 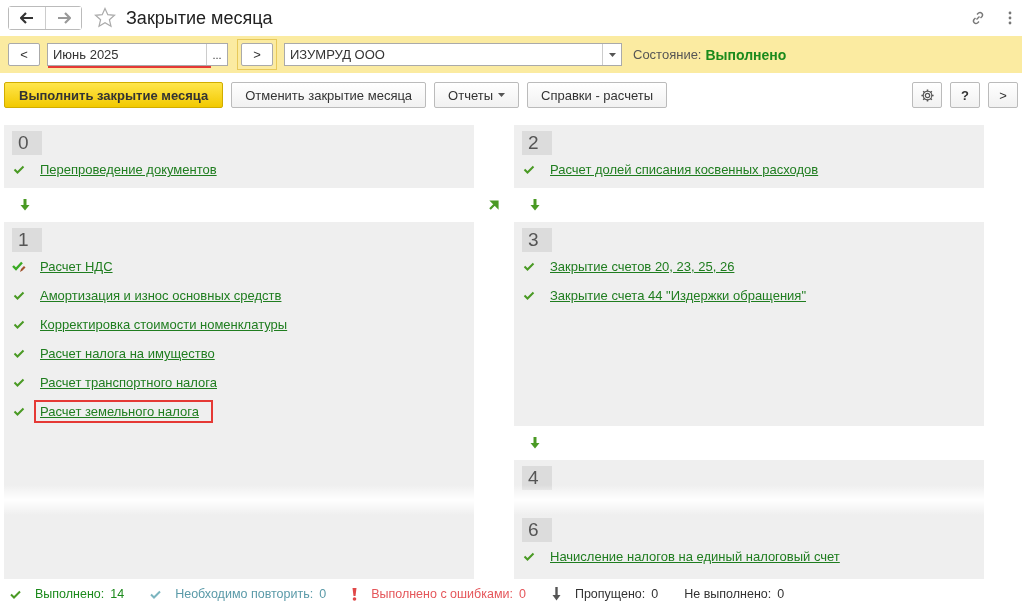 I want to click on arrow-left-icon, so click(x=27, y=18).